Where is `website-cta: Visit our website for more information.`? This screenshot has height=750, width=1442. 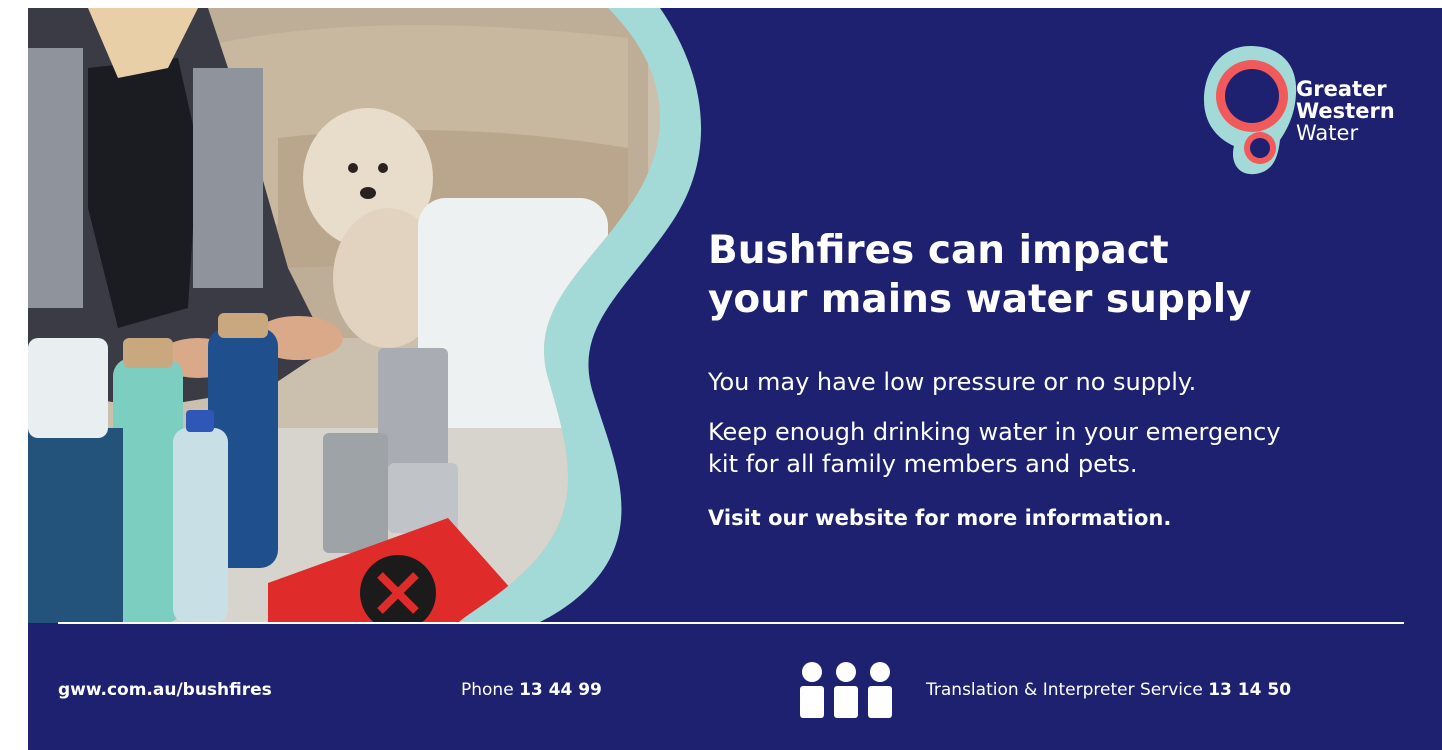
website-cta: Visit our website for more information. is located at coordinates (940, 518).